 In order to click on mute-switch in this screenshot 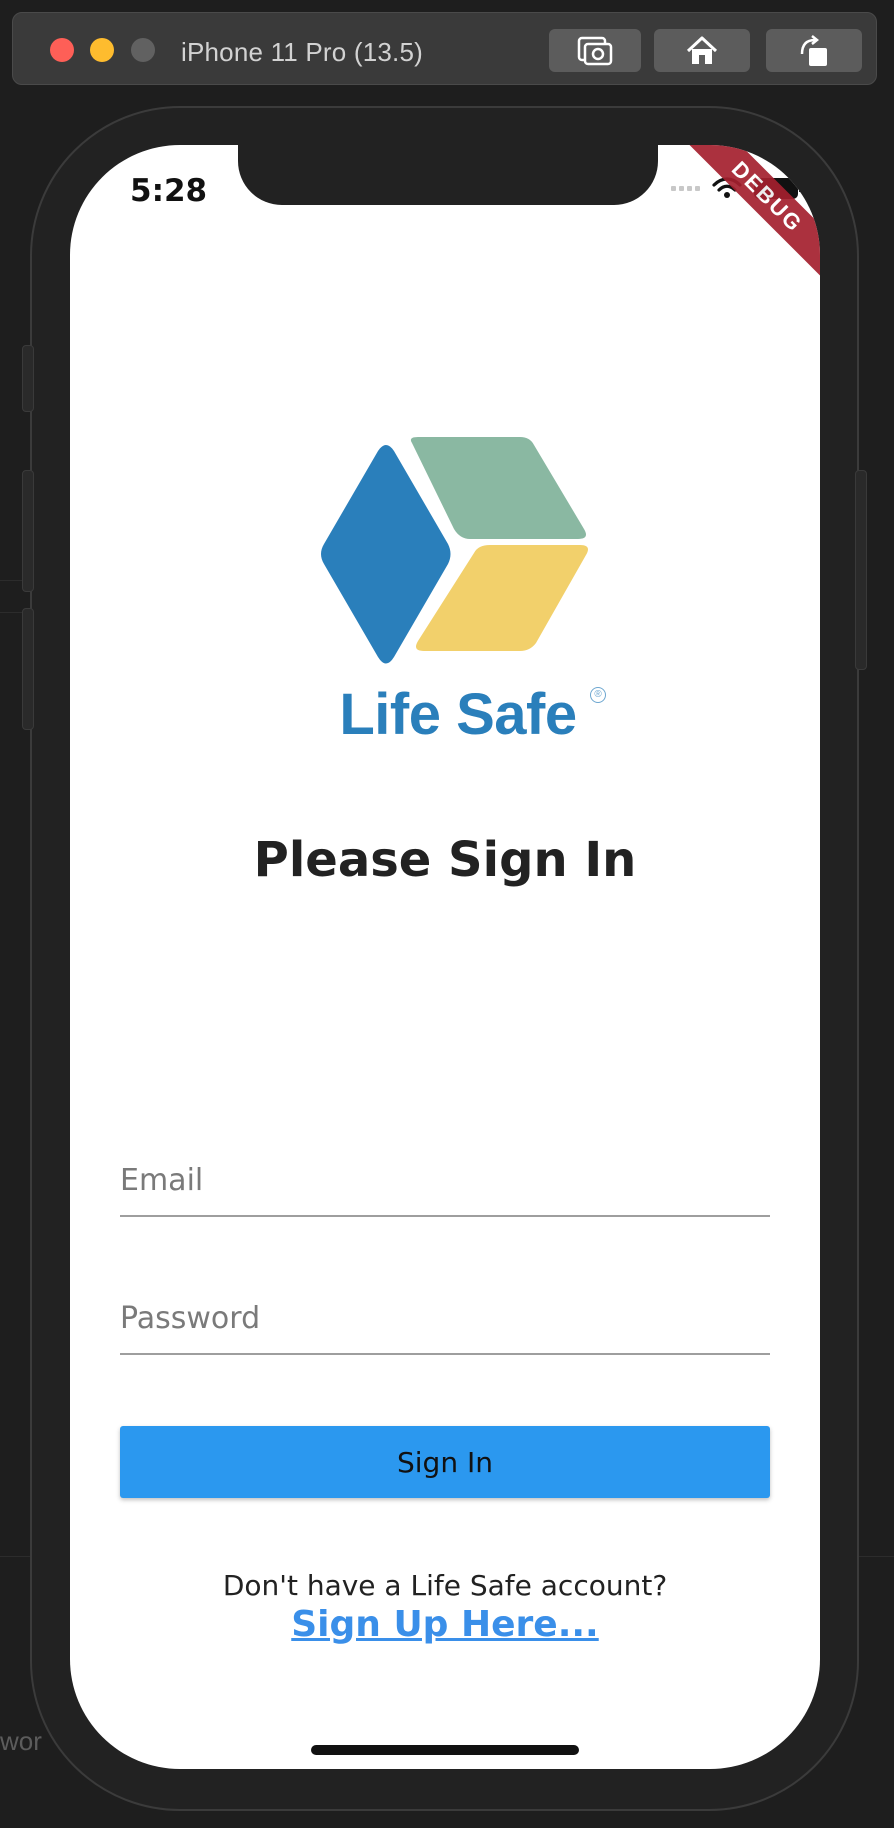, I will do `click(28, 378)`.